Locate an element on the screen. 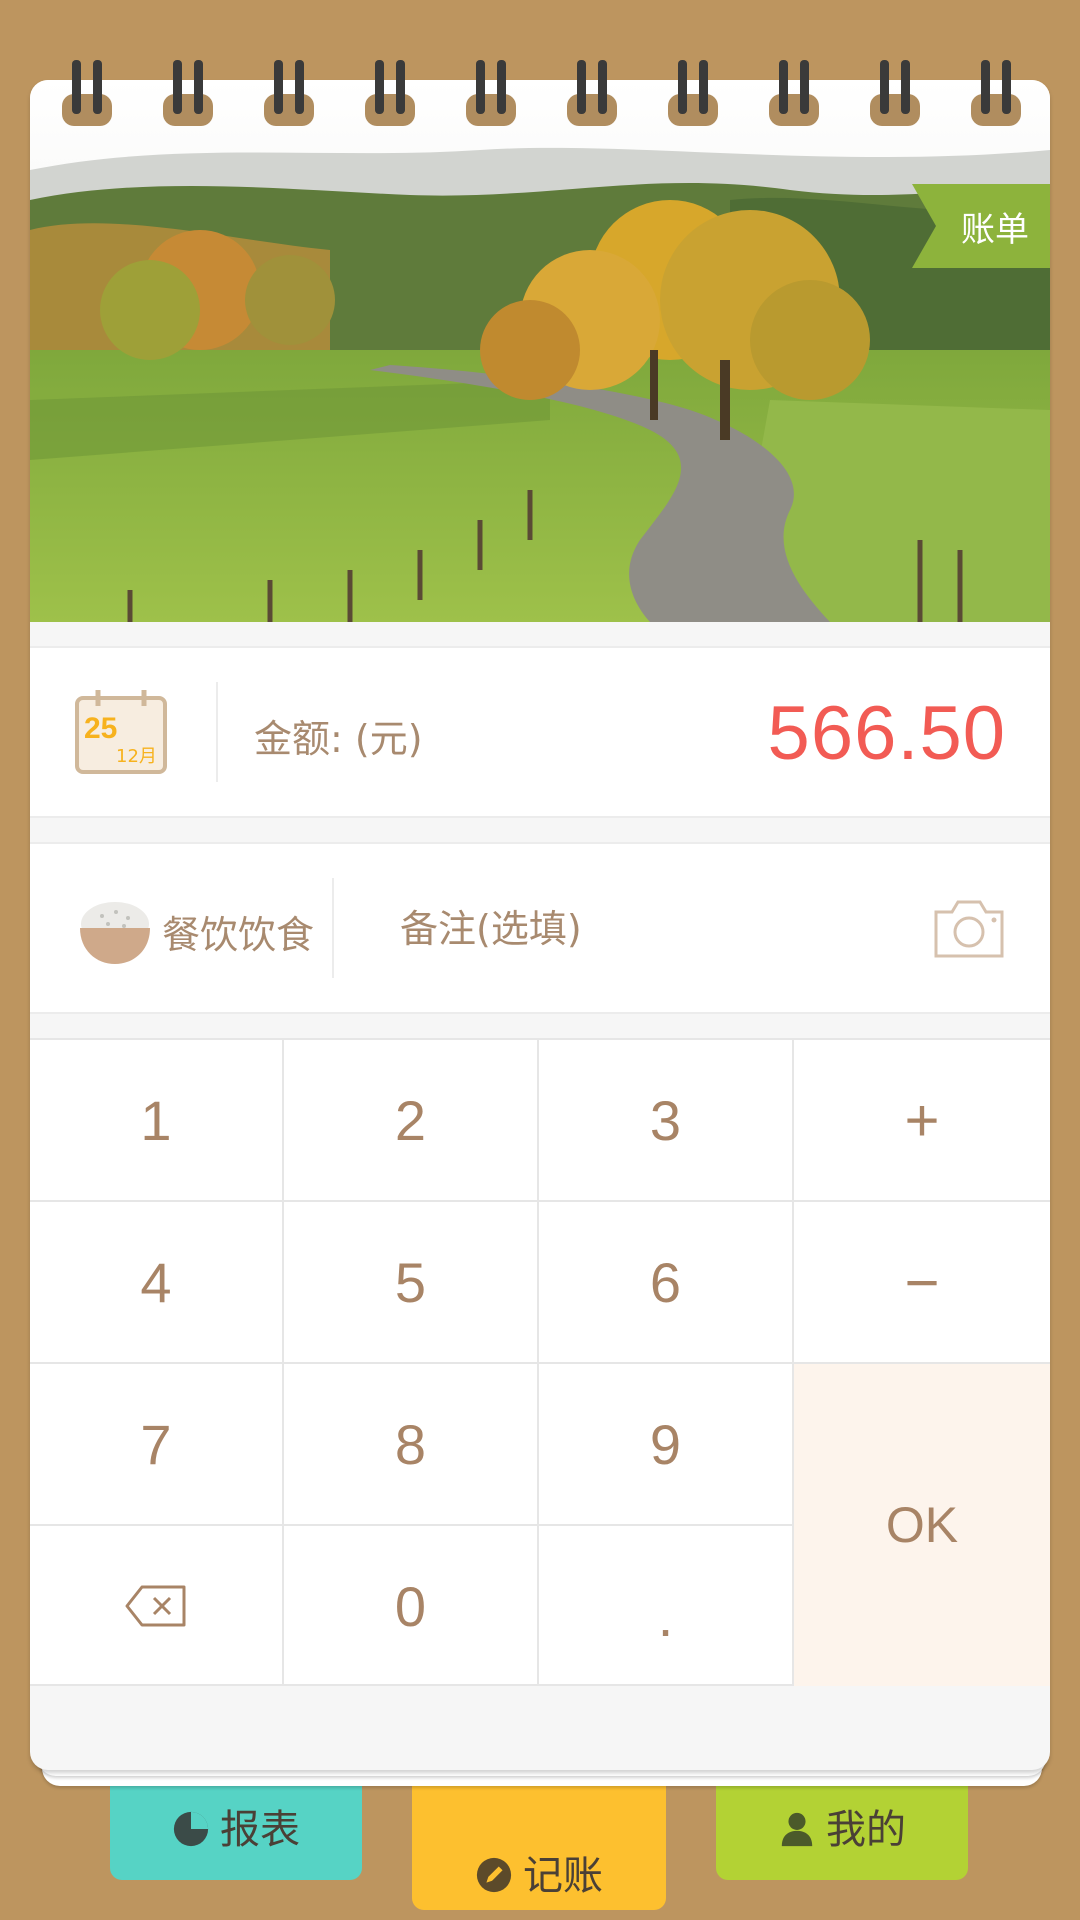 The image size is (1080, 1920). tab-report-label: 报表 is located at coordinates (260, 1830).